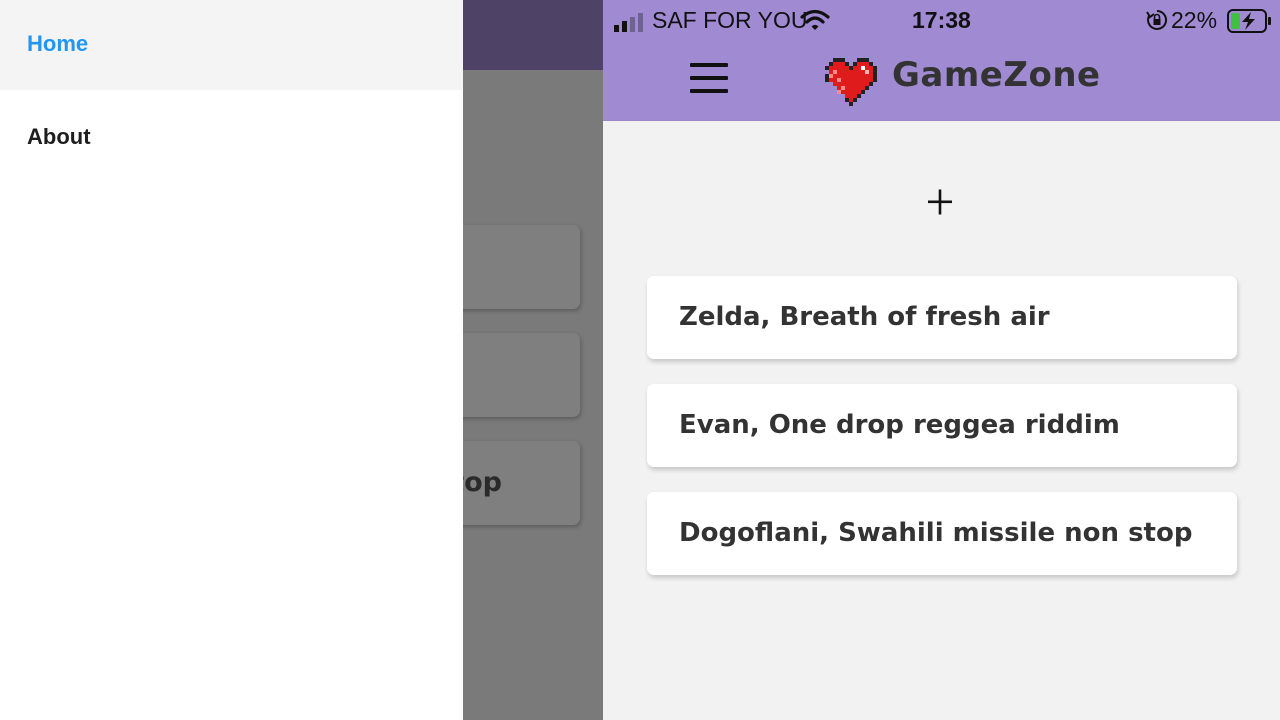 The width and height of the screenshot is (1280, 720). I want to click on pixel-heart-icon, so click(851, 82).